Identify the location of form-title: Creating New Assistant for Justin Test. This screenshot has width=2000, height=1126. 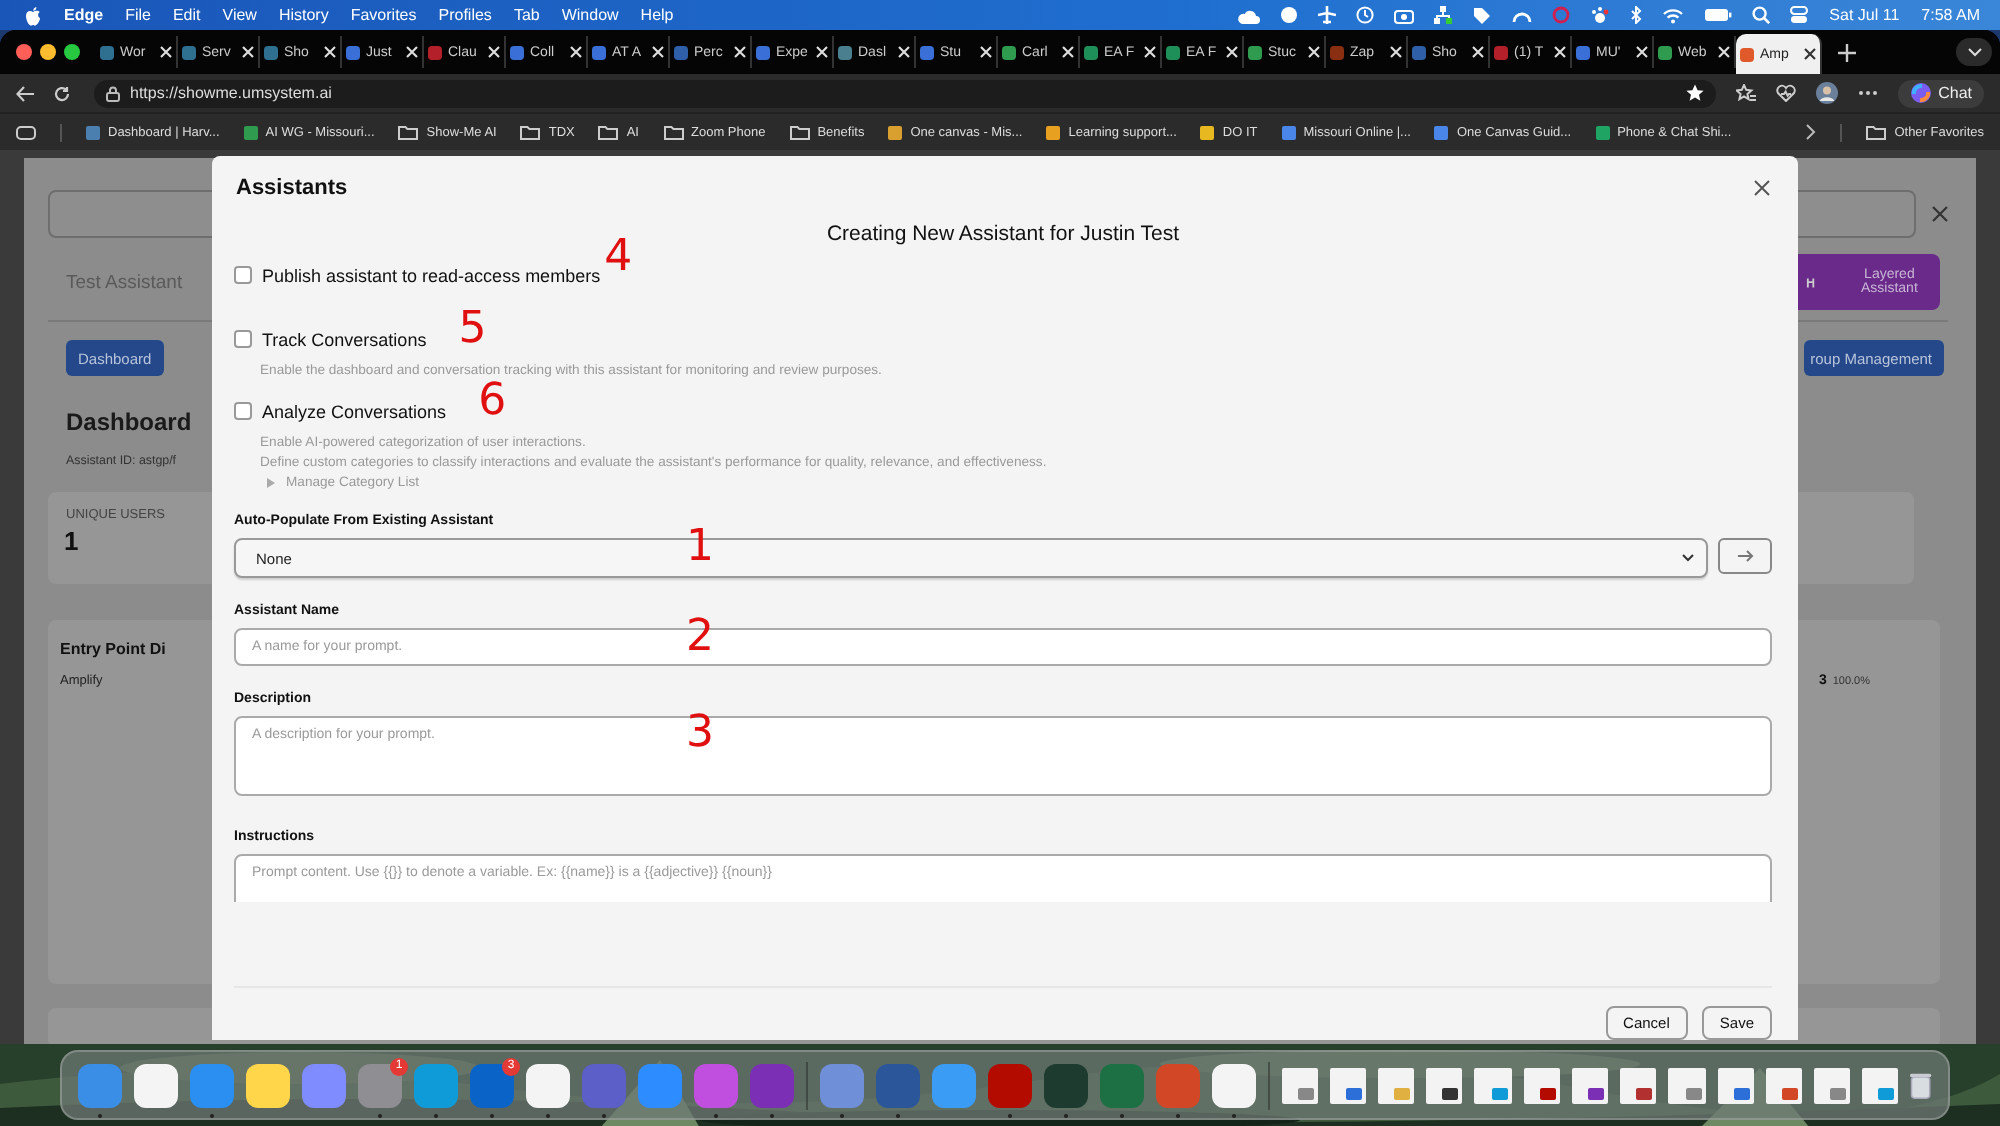
(1003, 234).